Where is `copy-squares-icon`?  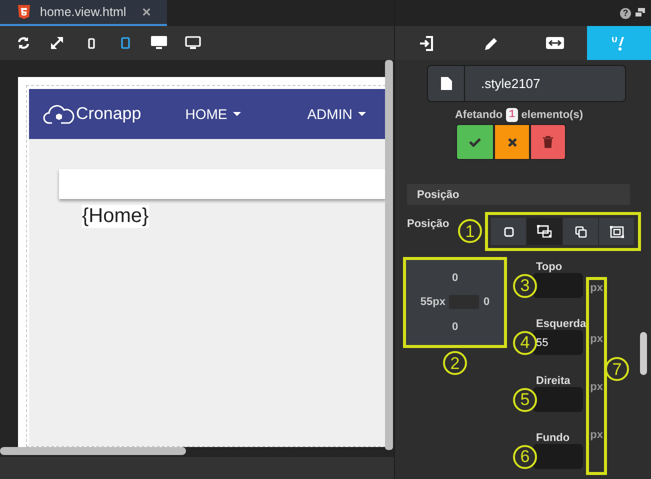
copy-squares-icon is located at coordinates (580, 232).